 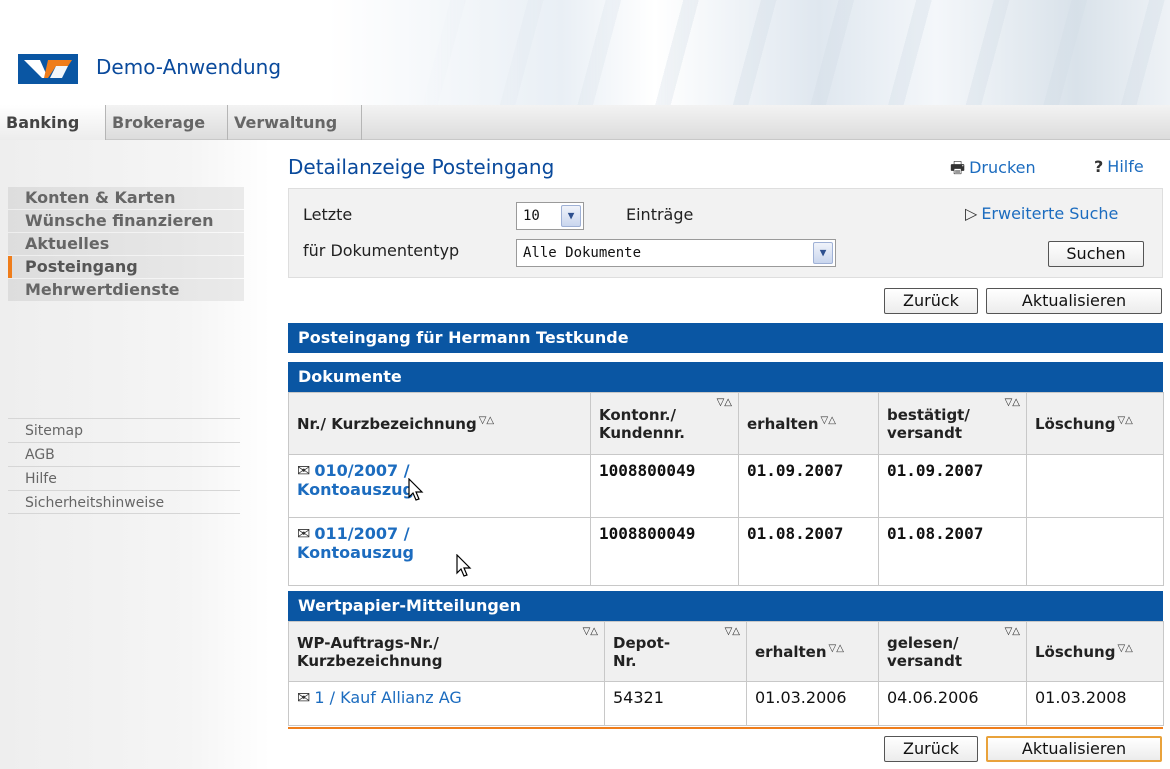 What do you see at coordinates (361, 533) in the screenshot?
I see `document-link-nr: 011/2007 /` at bounding box center [361, 533].